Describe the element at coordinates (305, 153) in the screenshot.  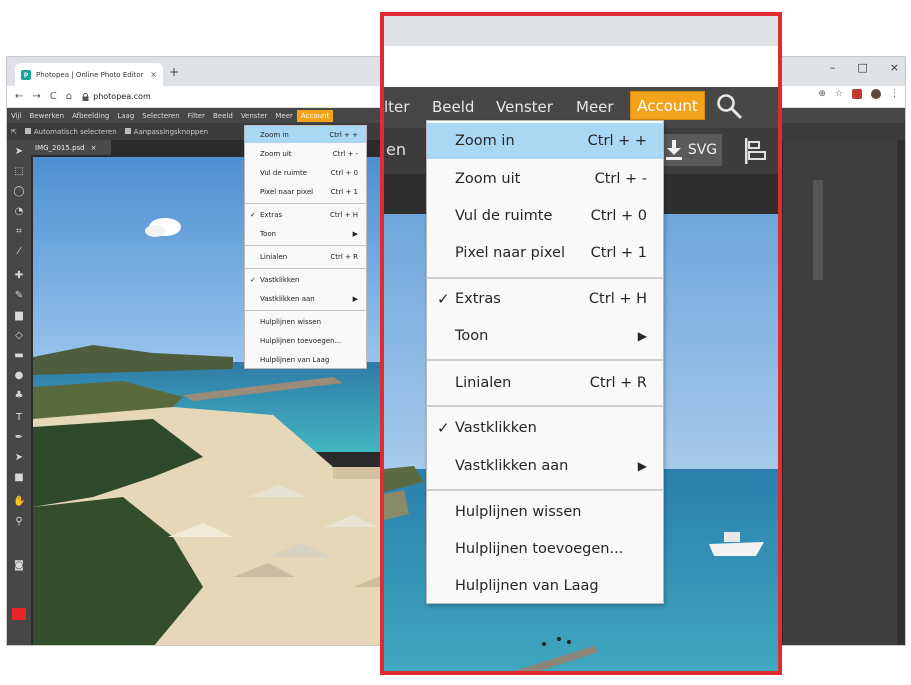
I see `small-menu-item-zoom-out: Zoom uit Ctrl + -` at that location.